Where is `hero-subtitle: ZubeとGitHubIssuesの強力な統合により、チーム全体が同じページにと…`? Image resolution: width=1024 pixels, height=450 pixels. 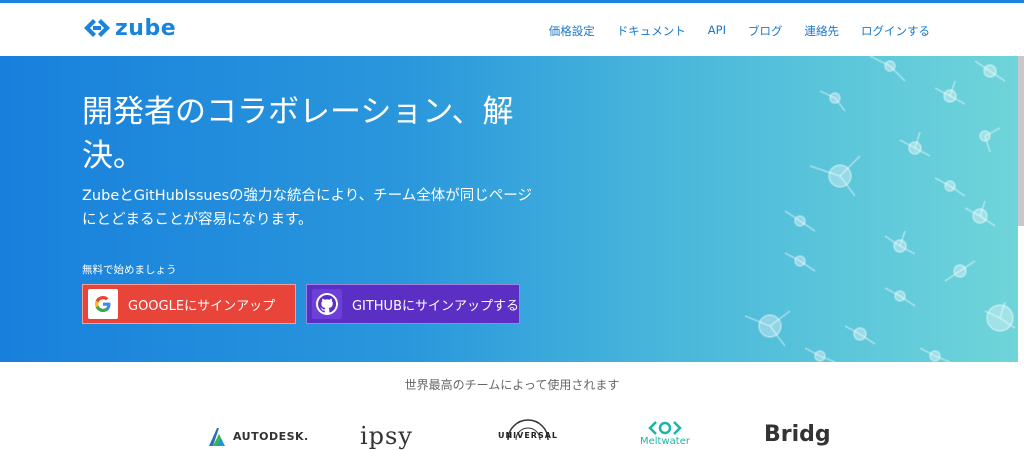
hero-subtitle: ZubeとGitHubIssuesの強力な統合により、チーム全体が同じページにと… is located at coordinates (307, 208).